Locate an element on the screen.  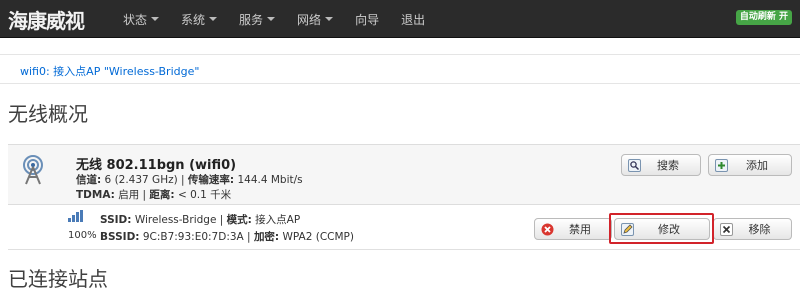
mode-label: 模式: is located at coordinates (239, 220).